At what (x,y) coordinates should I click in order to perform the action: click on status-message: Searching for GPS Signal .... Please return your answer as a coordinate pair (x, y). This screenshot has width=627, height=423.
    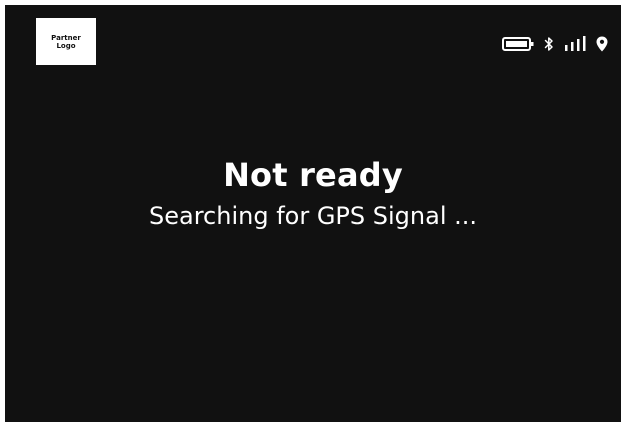
    Looking at the image, I should click on (313, 216).